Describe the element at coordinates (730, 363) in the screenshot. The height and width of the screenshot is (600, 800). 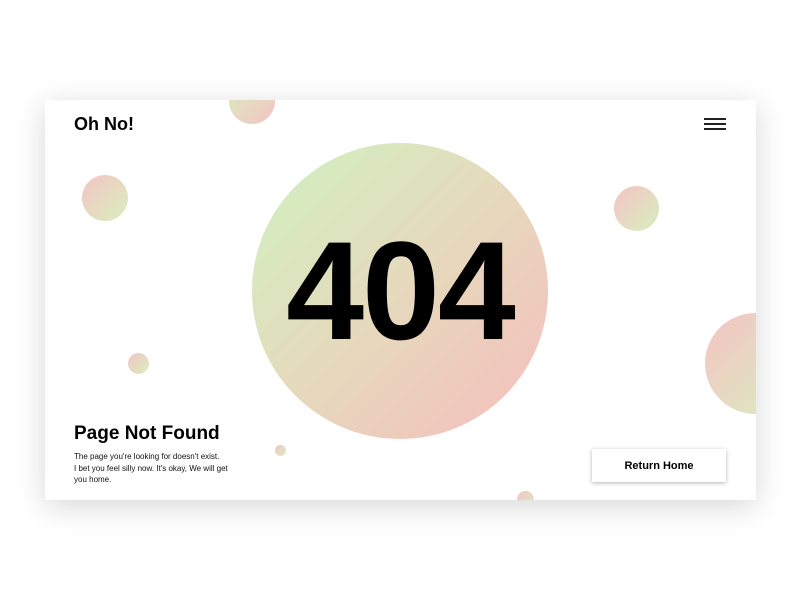
I see `decorative-bubble-right-edge` at that location.